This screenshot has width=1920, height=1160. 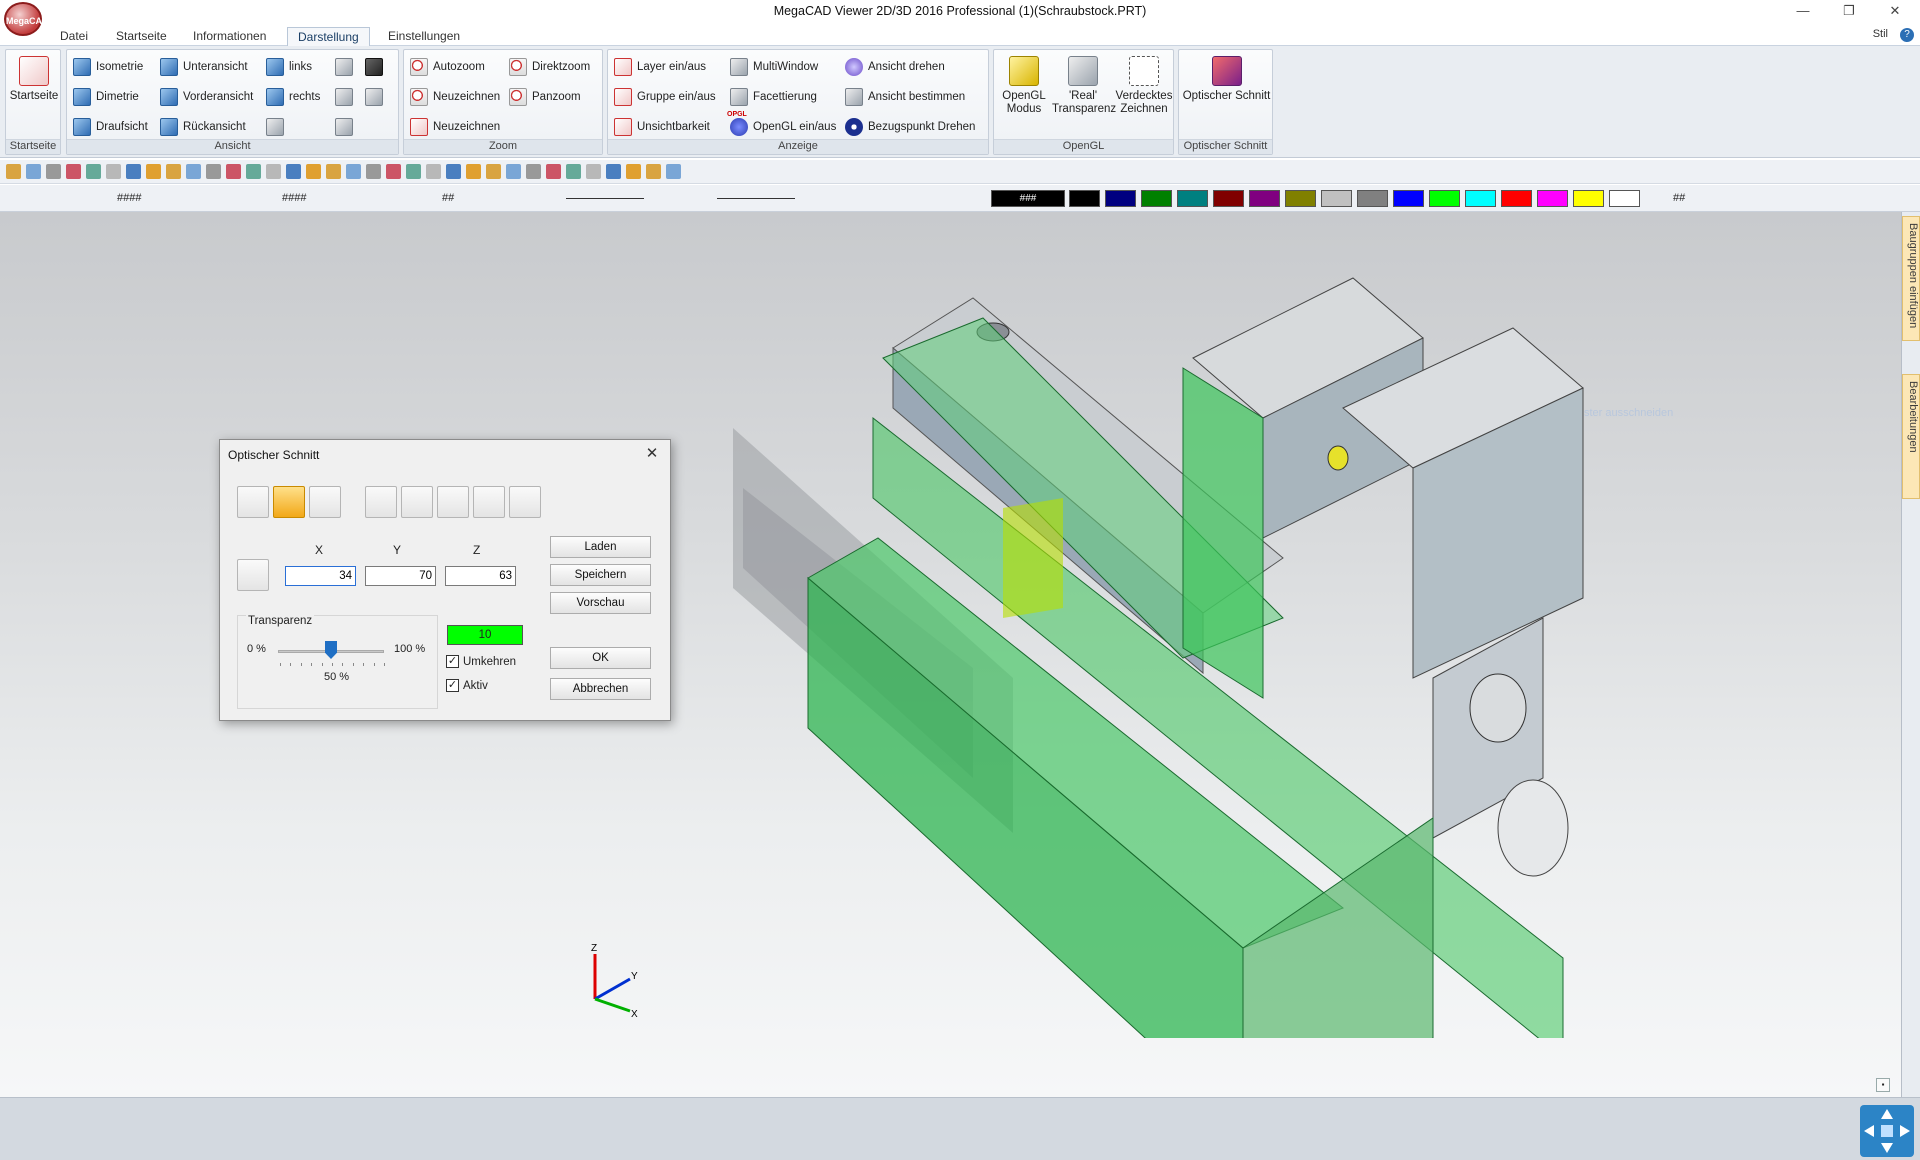 What do you see at coordinates (1880, 34) in the screenshot?
I see `style-dropdown: Stil` at bounding box center [1880, 34].